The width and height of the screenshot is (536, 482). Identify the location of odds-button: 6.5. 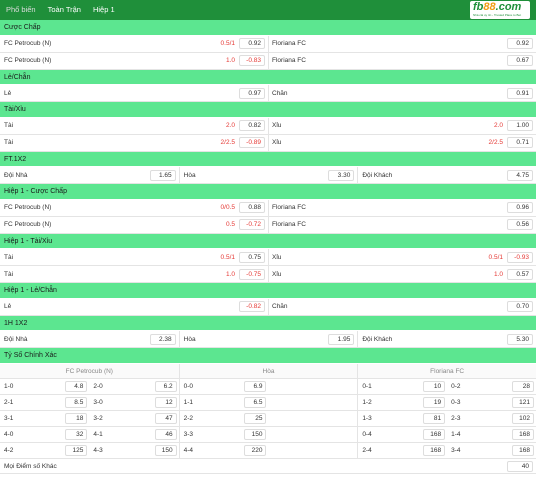
(255, 402).